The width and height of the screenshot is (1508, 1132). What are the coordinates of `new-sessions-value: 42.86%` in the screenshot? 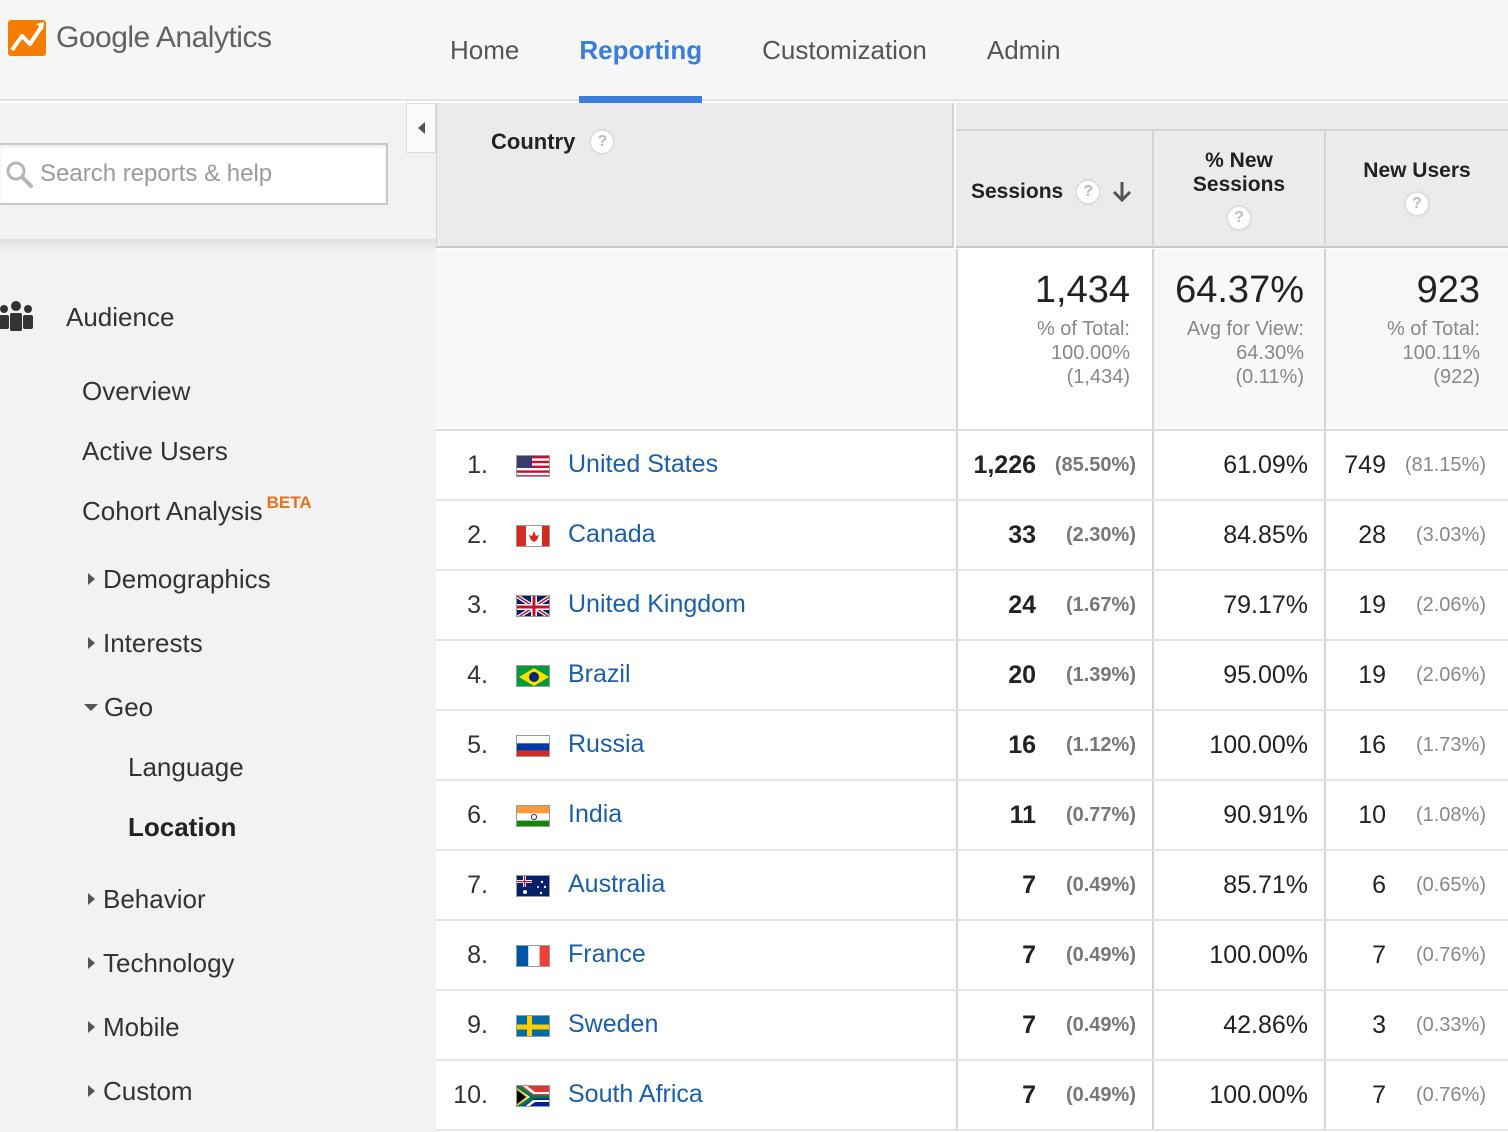 It's located at (1265, 1025).